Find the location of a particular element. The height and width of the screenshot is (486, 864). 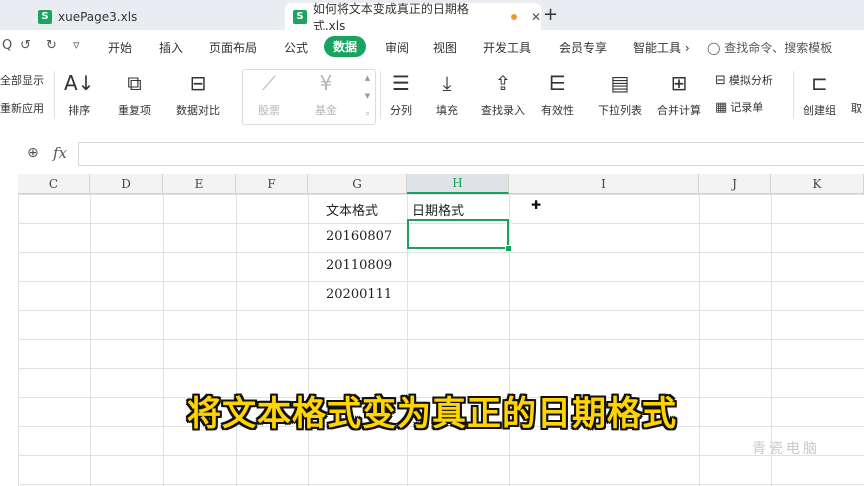

consolidate-button: ⊞ 合并计算 is located at coordinates (679, 94).